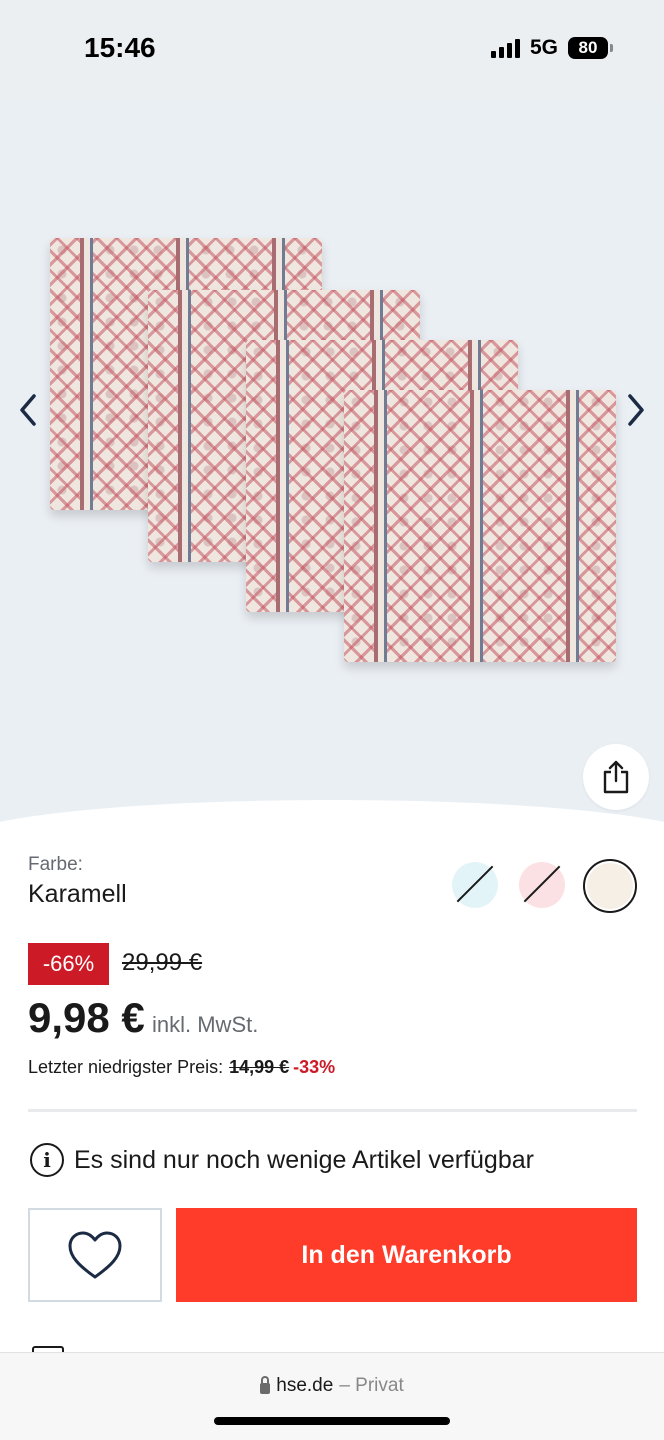 The width and height of the screenshot is (664, 1440). I want to click on gallery-next-button, so click(636, 410).